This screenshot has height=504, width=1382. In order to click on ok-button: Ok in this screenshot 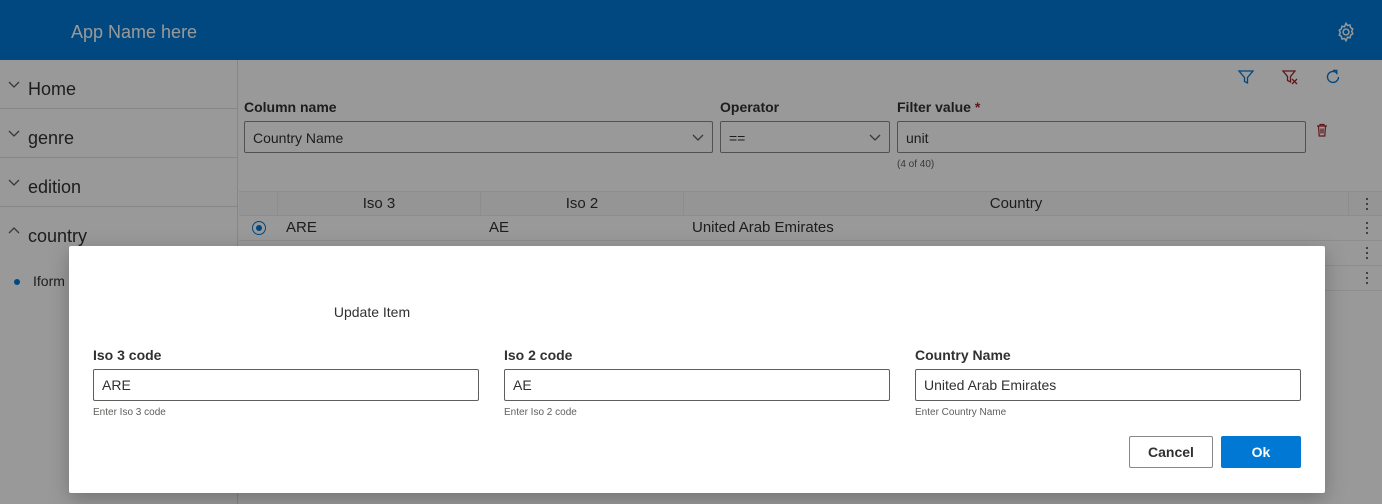, I will do `click(1261, 452)`.